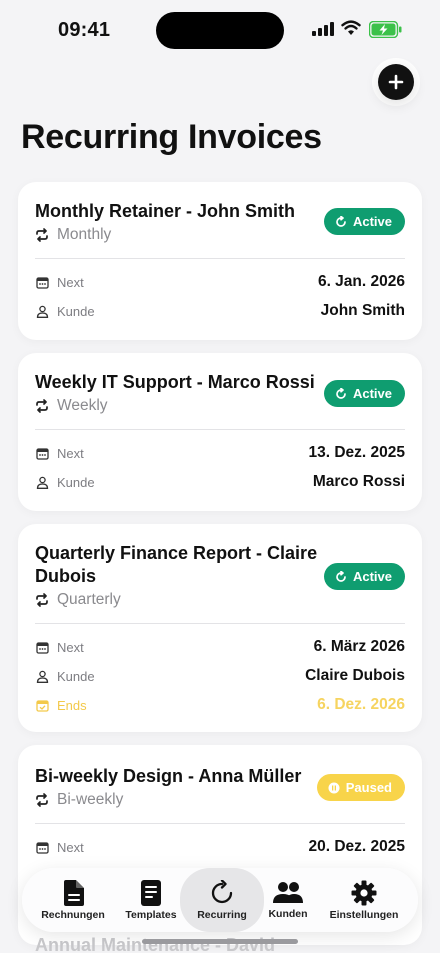 Image resolution: width=440 pixels, height=953 pixels. I want to click on tab-kunden: Kunden, so click(288, 900).